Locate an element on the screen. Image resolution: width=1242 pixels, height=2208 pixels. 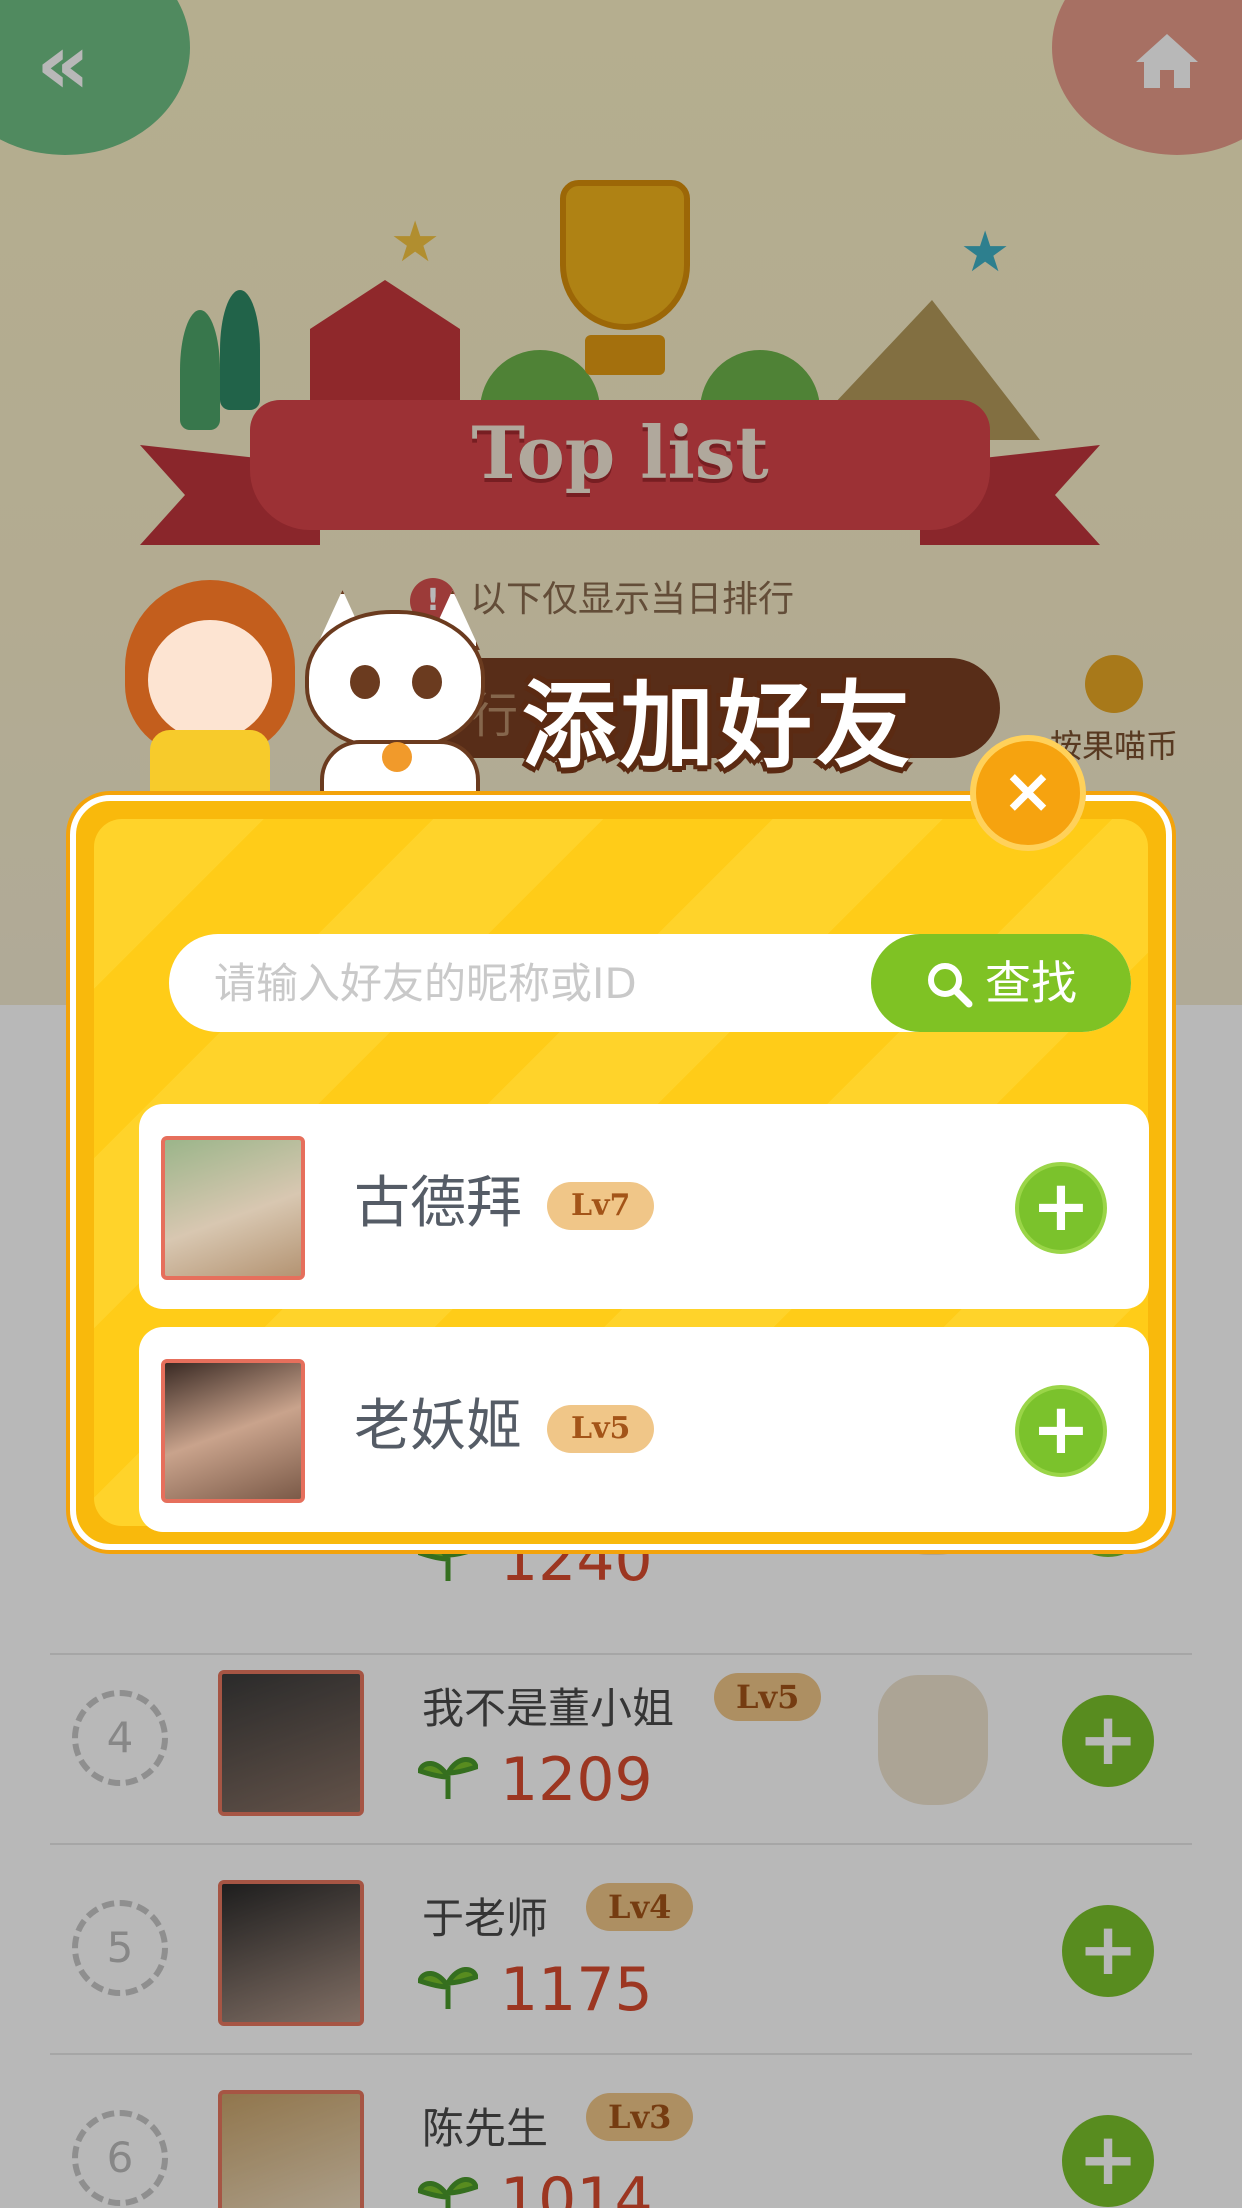
level-badge: Lv5 is located at coordinates (601, 1429).